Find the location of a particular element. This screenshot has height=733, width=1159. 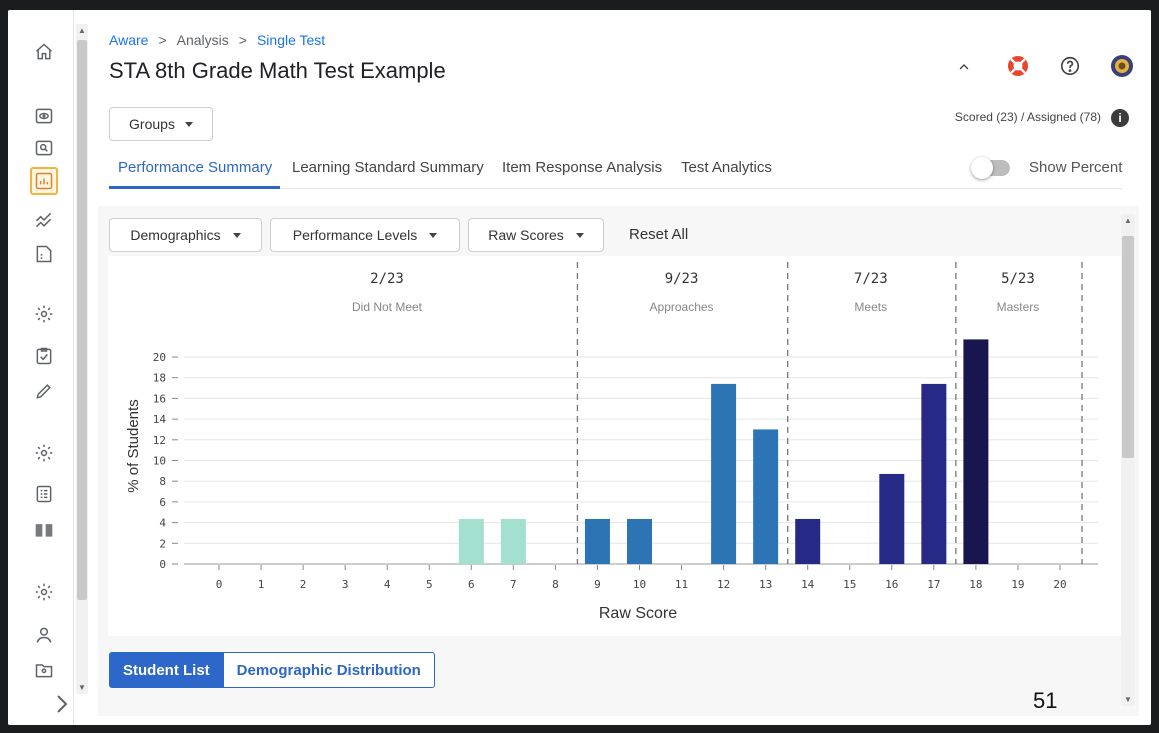

x-tick-label: 8 is located at coordinates (555, 584).